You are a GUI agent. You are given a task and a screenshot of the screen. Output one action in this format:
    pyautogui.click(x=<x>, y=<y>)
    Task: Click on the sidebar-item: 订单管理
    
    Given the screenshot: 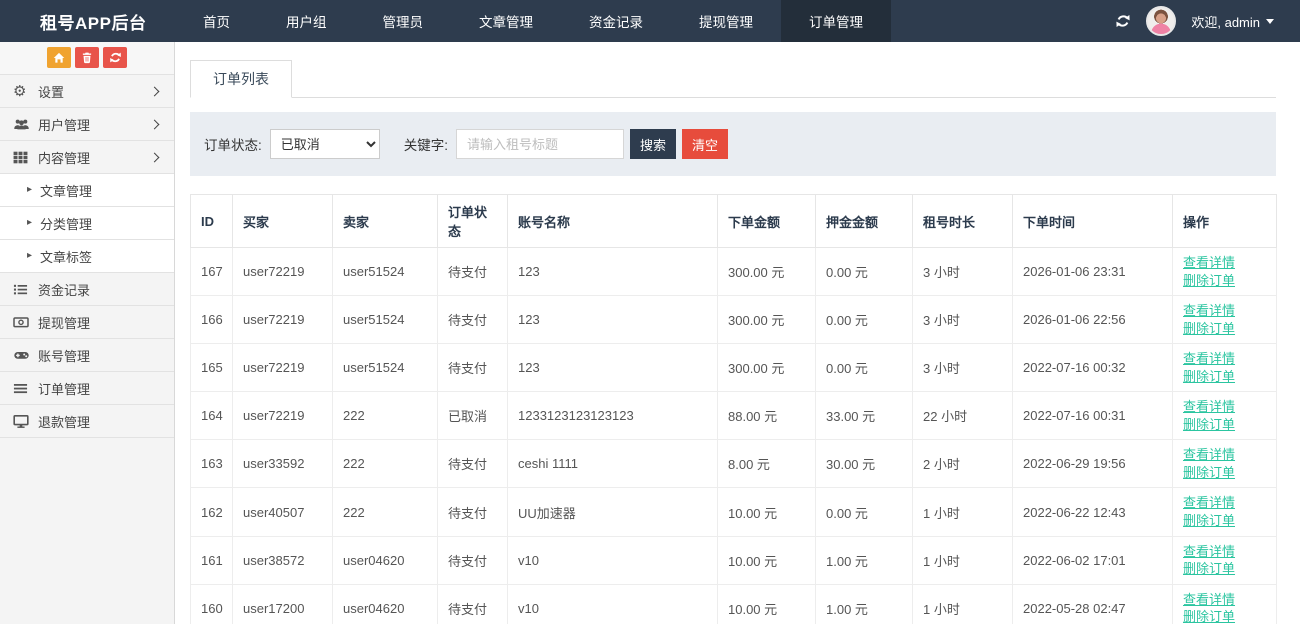 What is the action you would take?
    pyautogui.click(x=87, y=388)
    